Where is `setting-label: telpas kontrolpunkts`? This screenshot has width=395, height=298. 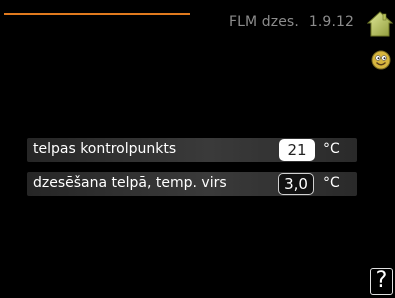 setting-label: telpas kontrolpunkts is located at coordinates (105, 149).